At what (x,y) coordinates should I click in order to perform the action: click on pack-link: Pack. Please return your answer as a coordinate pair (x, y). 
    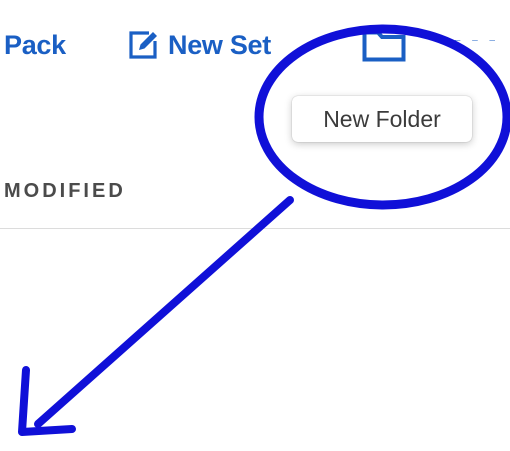
    Looking at the image, I should click on (35, 45).